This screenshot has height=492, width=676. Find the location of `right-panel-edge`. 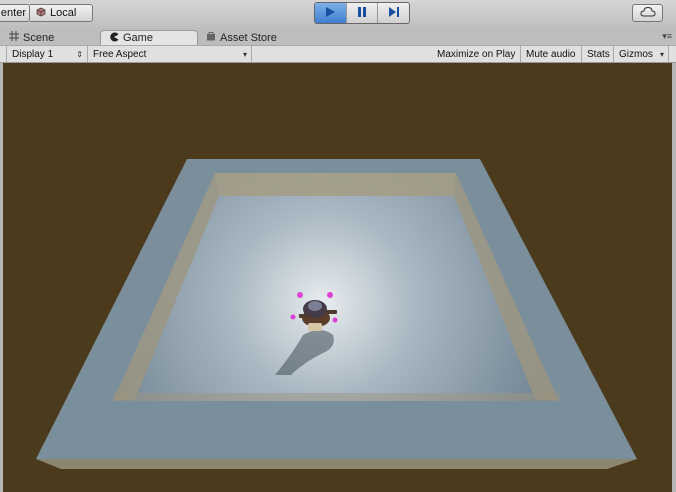

right-panel-edge is located at coordinates (674, 277).